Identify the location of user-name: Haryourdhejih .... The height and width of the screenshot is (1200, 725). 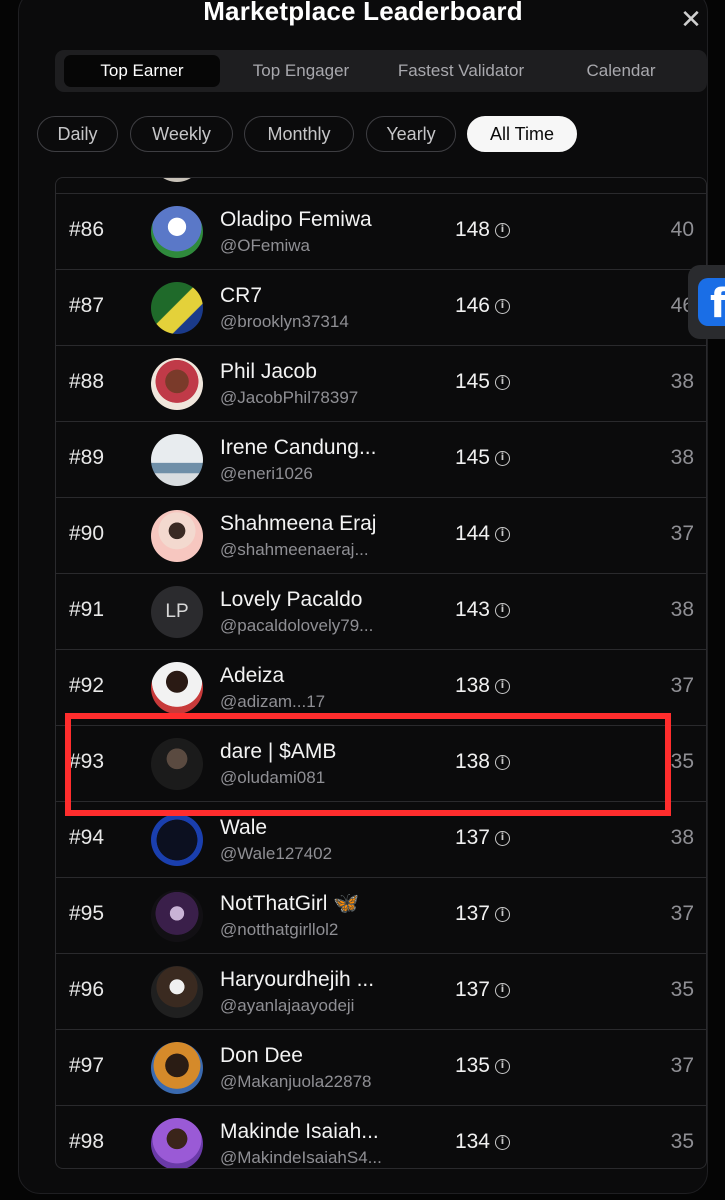
(297, 979).